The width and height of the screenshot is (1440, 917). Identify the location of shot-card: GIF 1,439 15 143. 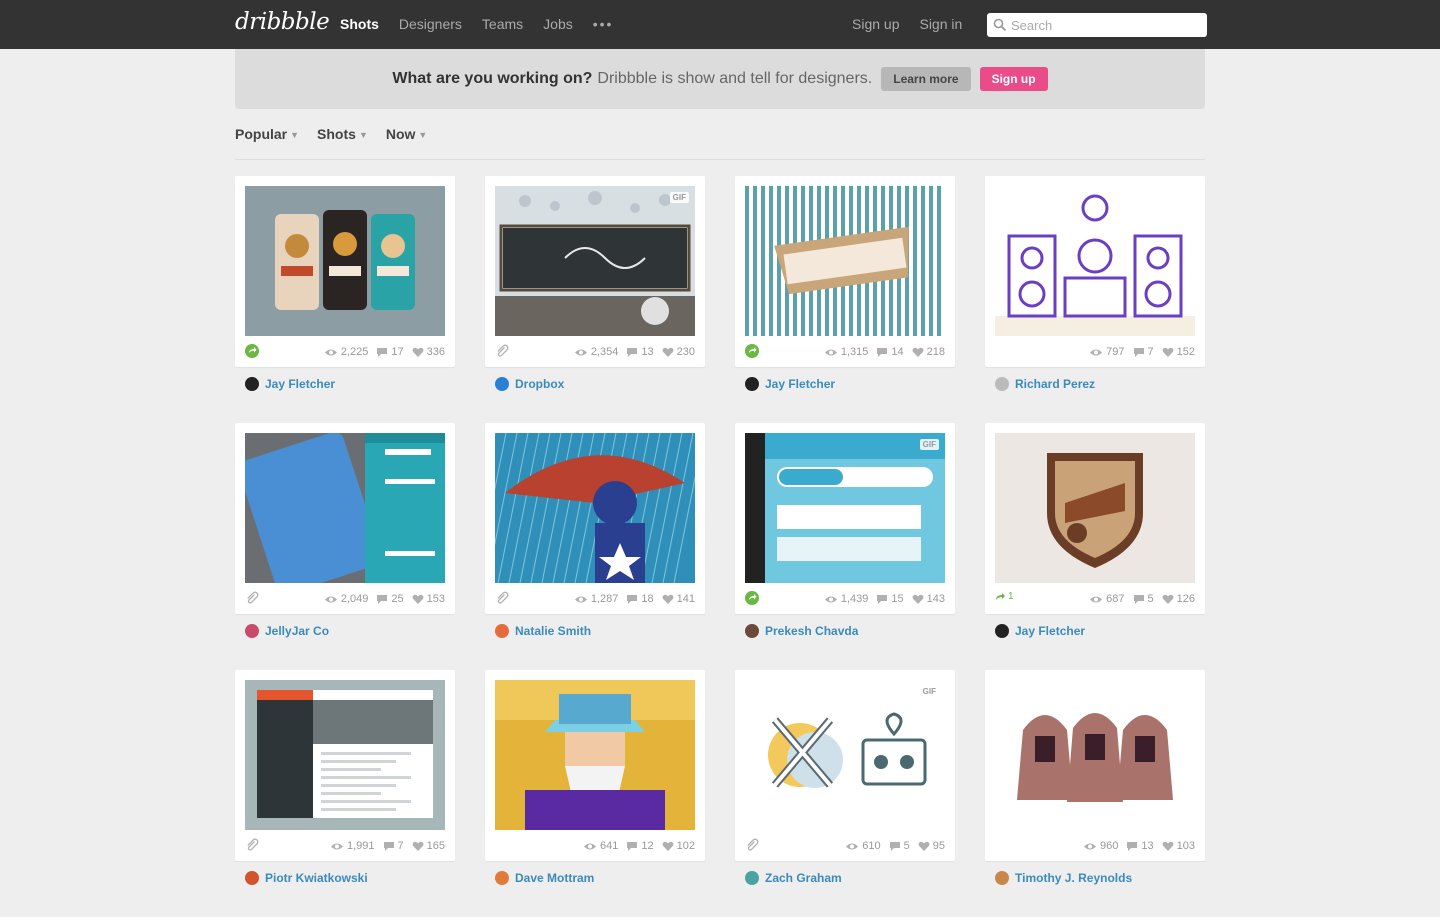
(845, 518).